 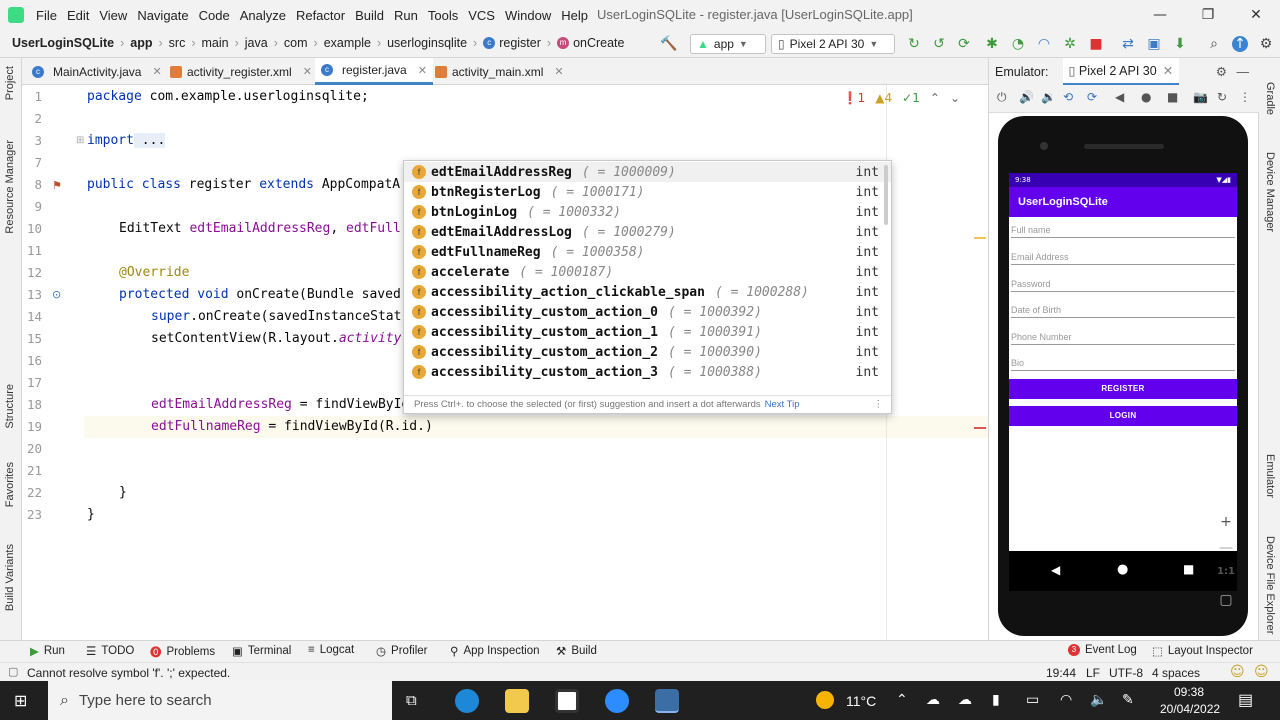 What do you see at coordinates (215, 43) in the screenshot?
I see `breadcrumb-main: main` at bounding box center [215, 43].